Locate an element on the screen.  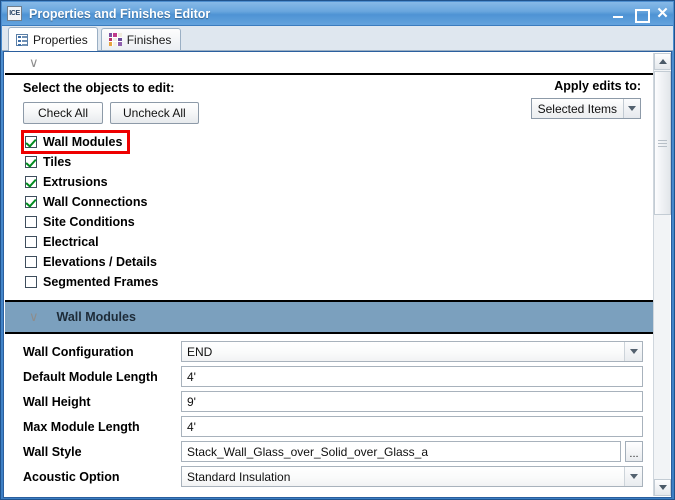
list-icon is located at coordinates (22, 39).